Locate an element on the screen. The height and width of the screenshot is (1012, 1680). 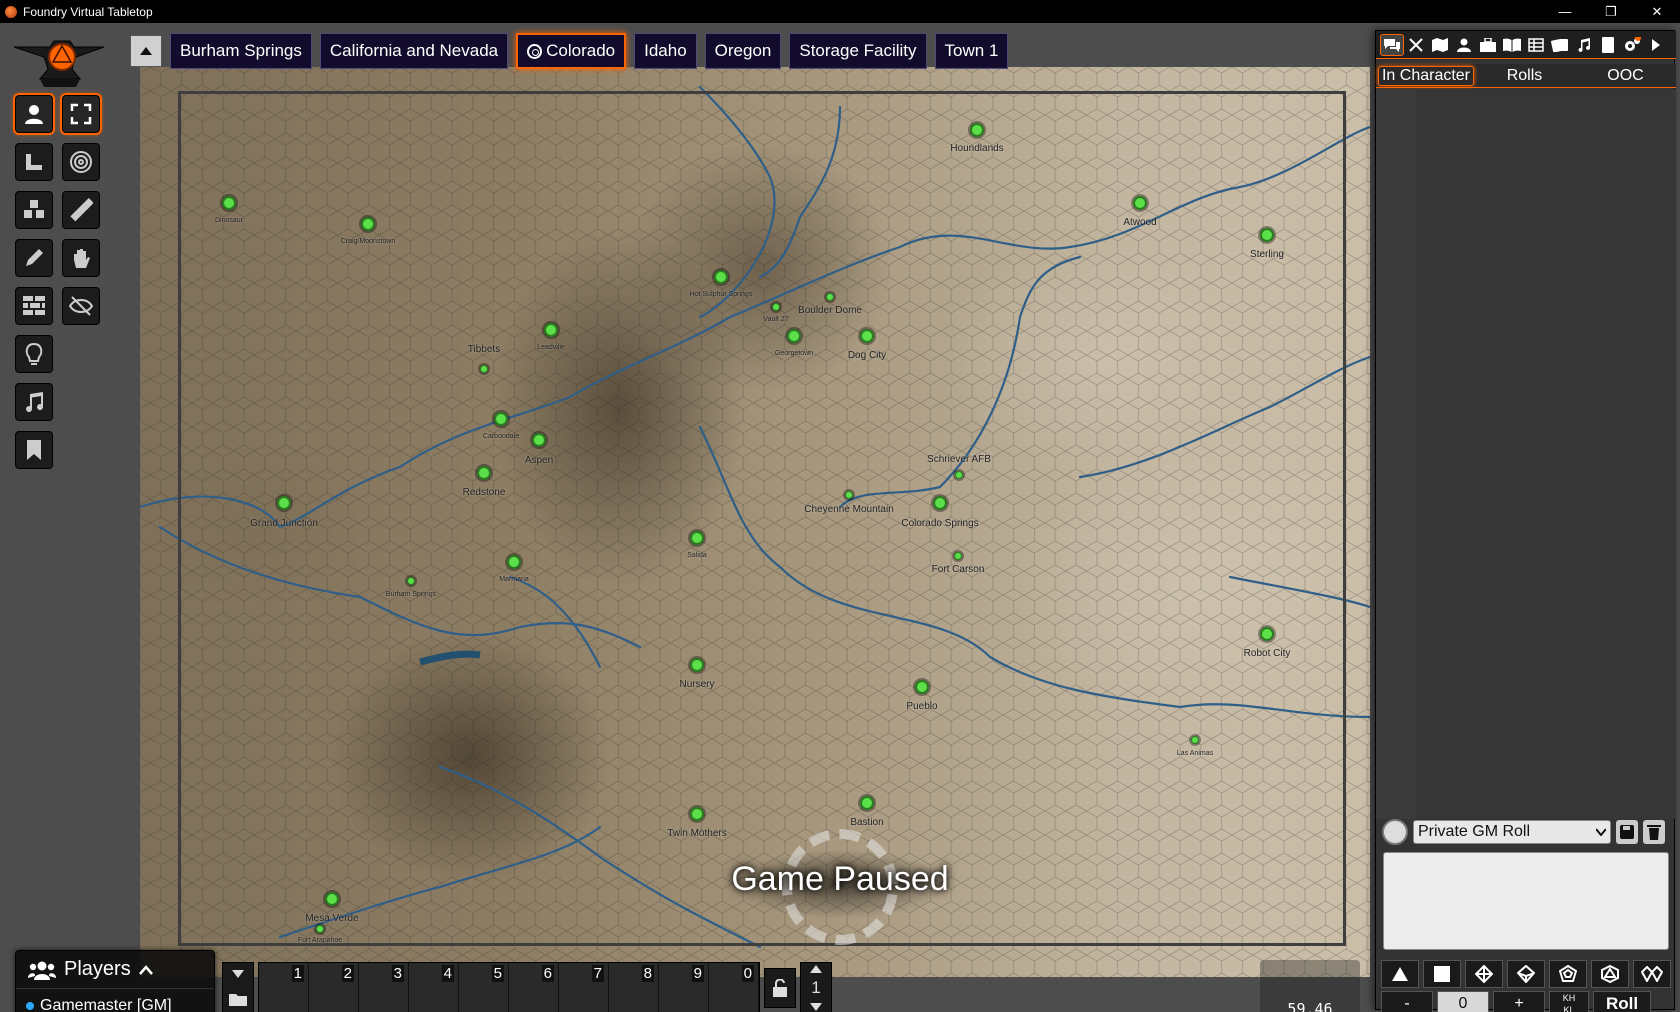
d8-button is located at coordinates (1484, 974).